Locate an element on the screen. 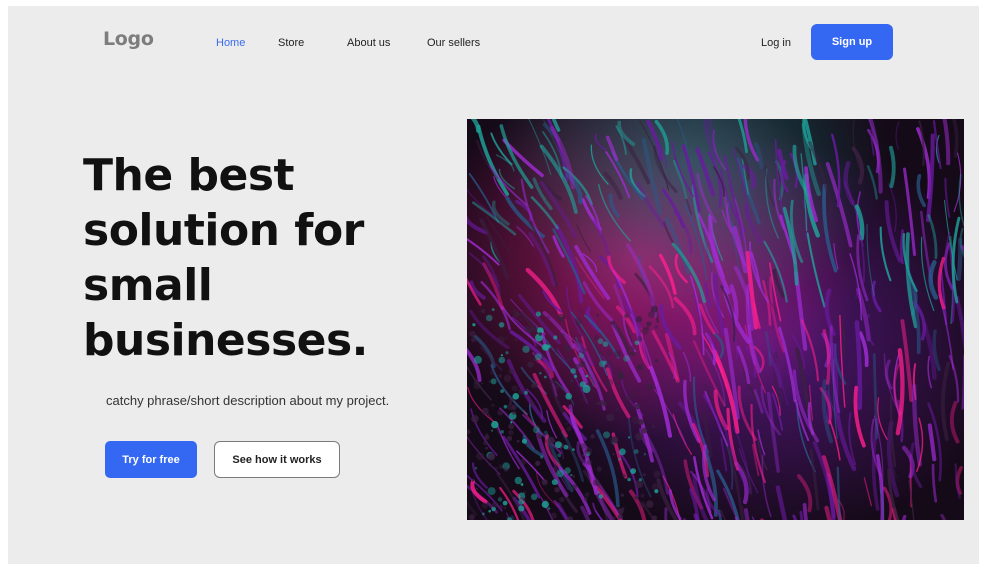 The image size is (981, 569). nav-home-link: Home is located at coordinates (230, 43).